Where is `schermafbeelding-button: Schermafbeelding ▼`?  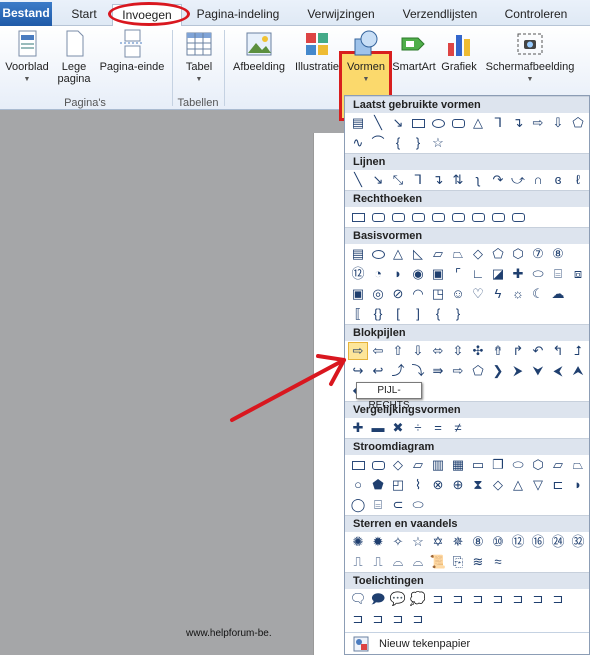 schermafbeelding-button: Schermafbeelding ▼ is located at coordinates (530, 57).